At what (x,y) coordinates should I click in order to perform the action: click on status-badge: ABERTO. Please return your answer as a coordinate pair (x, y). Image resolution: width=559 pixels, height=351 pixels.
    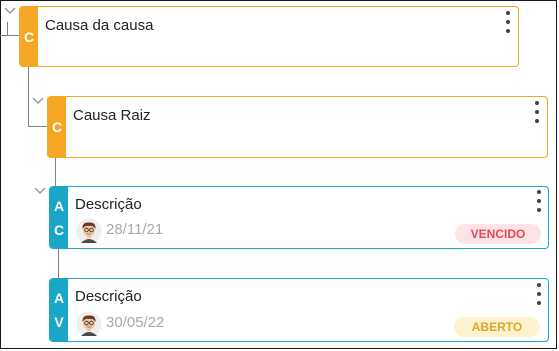
    Looking at the image, I should click on (497, 327).